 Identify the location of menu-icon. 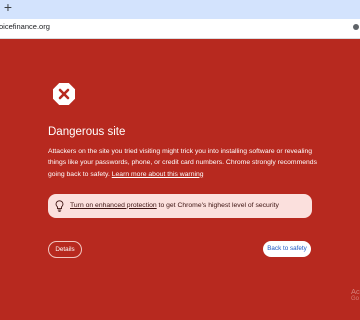
(356, 27).